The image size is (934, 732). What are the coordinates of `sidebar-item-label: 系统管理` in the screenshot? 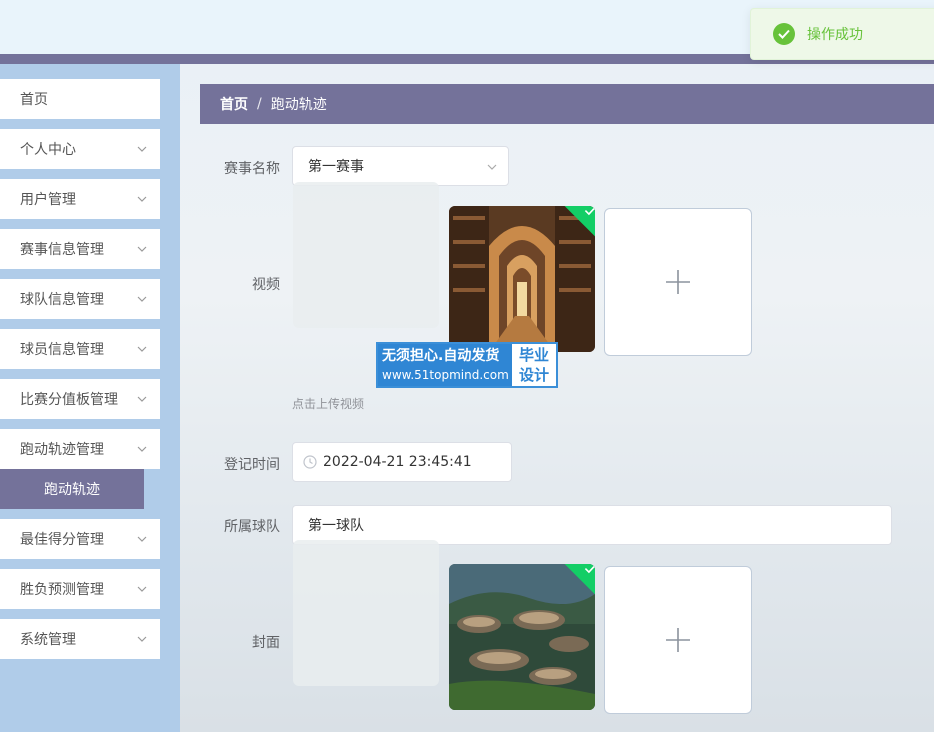 It's located at (48, 640).